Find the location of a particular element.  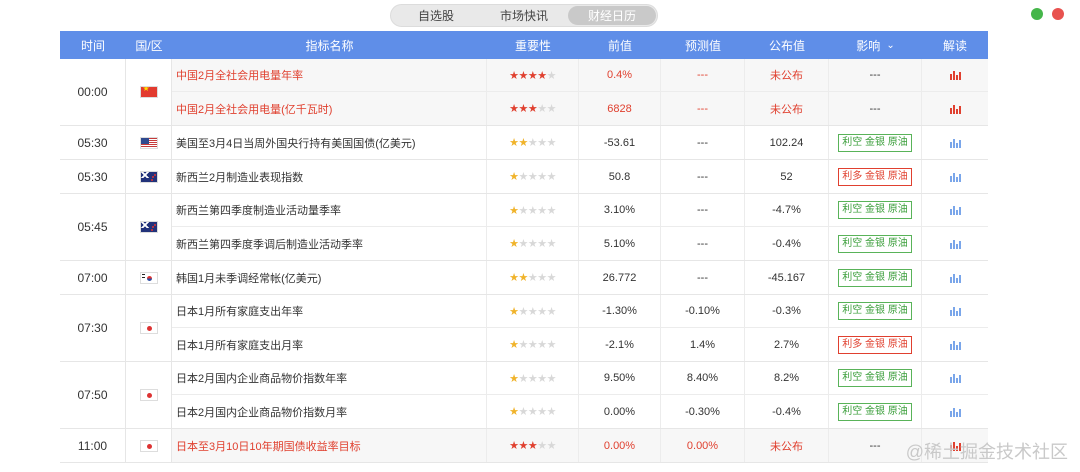

indicator-name: 韩国1月未季调经常帐(亿美元) is located at coordinates (329, 277).